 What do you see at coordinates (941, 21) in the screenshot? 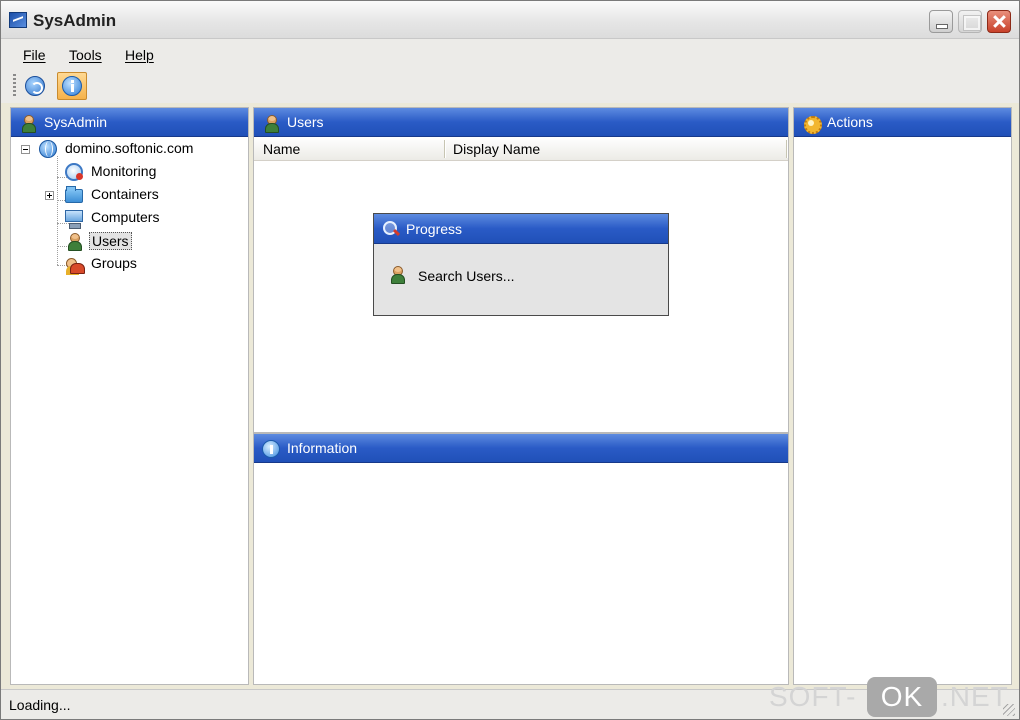
I see `minimize-button` at bounding box center [941, 21].